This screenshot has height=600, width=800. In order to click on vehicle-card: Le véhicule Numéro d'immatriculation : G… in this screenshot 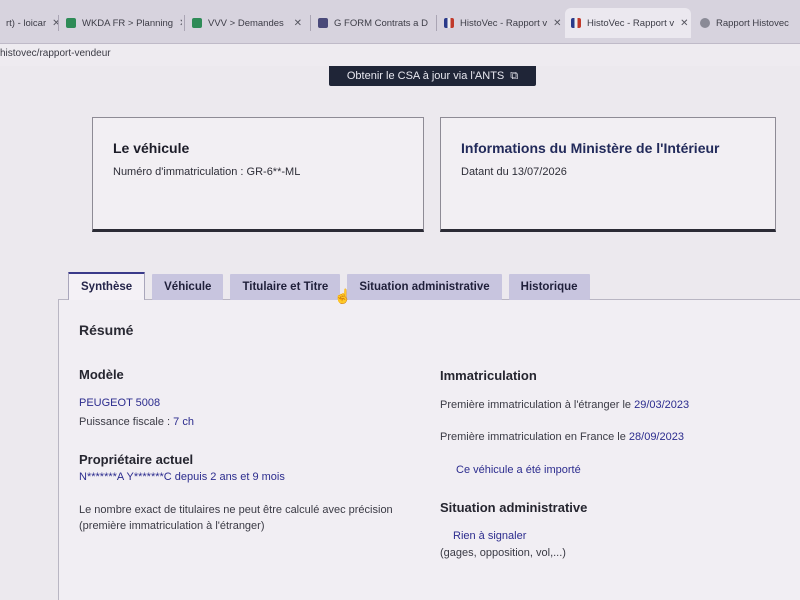, I will do `click(258, 174)`.